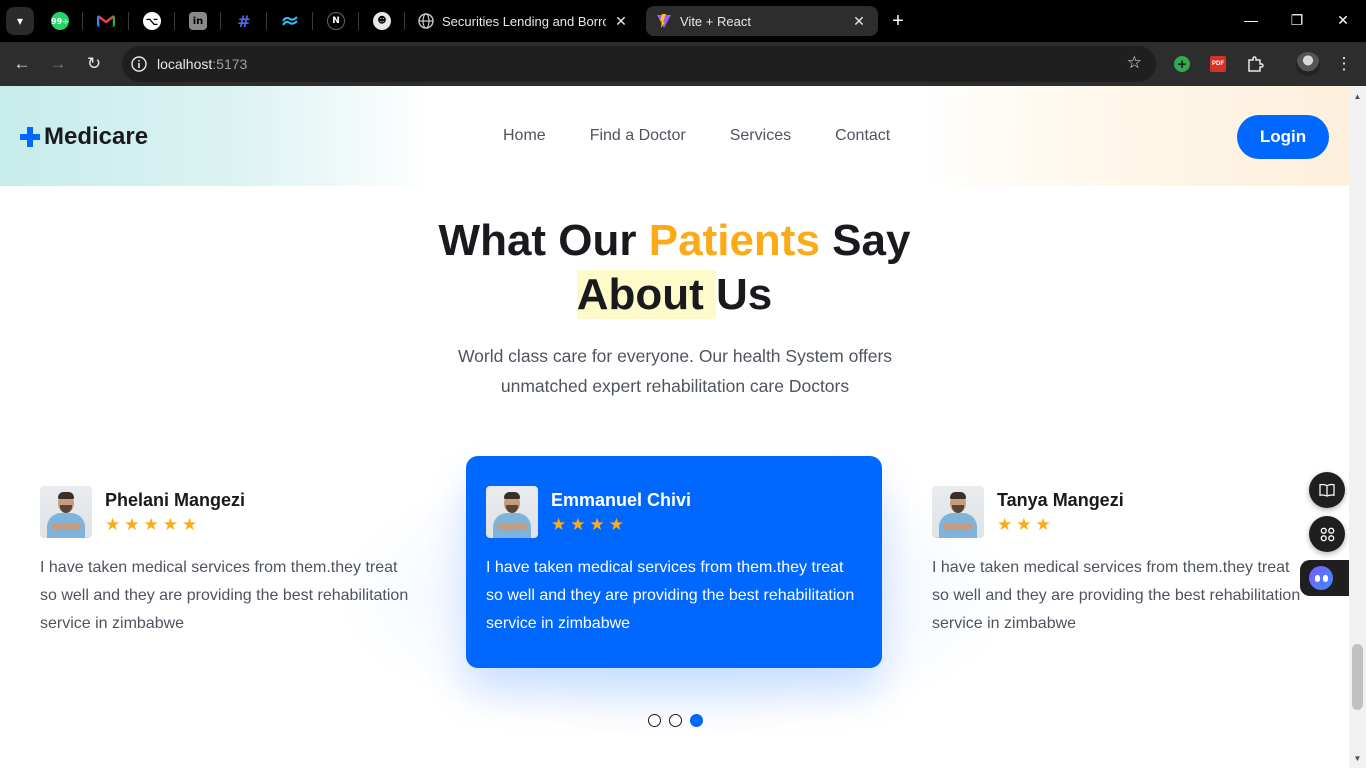 The width and height of the screenshot is (1366, 768). I want to click on new-tab-button: +, so click(898, 21).